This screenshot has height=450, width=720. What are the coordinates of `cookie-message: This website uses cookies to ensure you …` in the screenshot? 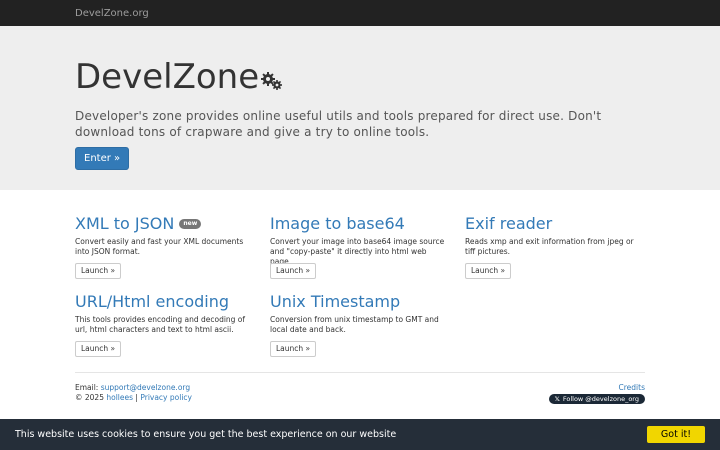 It's located at (206, 434).